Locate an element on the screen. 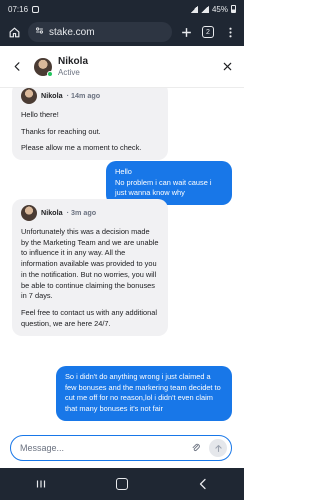  status-bar: 07:16 45% is located at coordinates (122, 9).